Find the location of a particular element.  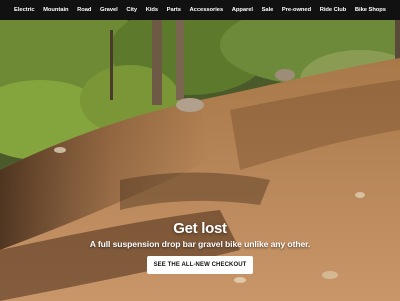

nav-item-city: City is located at coordinates (131, 10).